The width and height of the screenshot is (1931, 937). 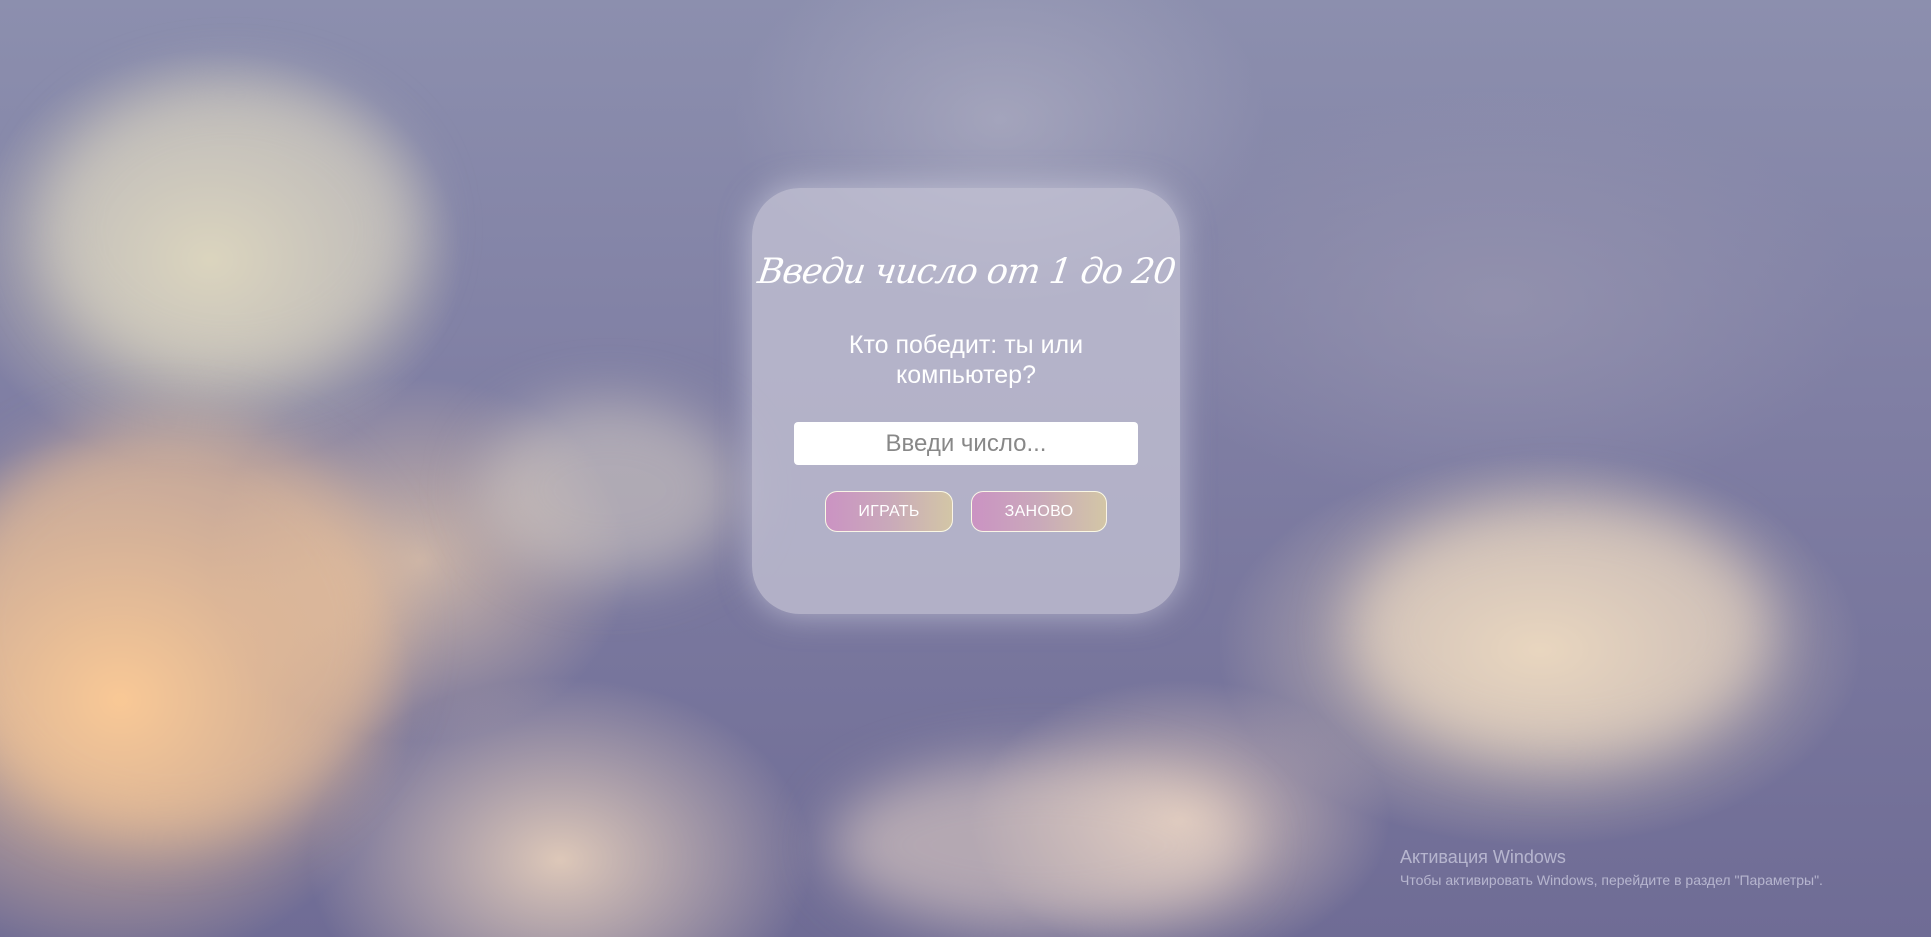 What do you see at coordinates (1483, 857) in the screenshot?
I see `watermark-title: Активация Windows` at bounding box center [1483, 857].